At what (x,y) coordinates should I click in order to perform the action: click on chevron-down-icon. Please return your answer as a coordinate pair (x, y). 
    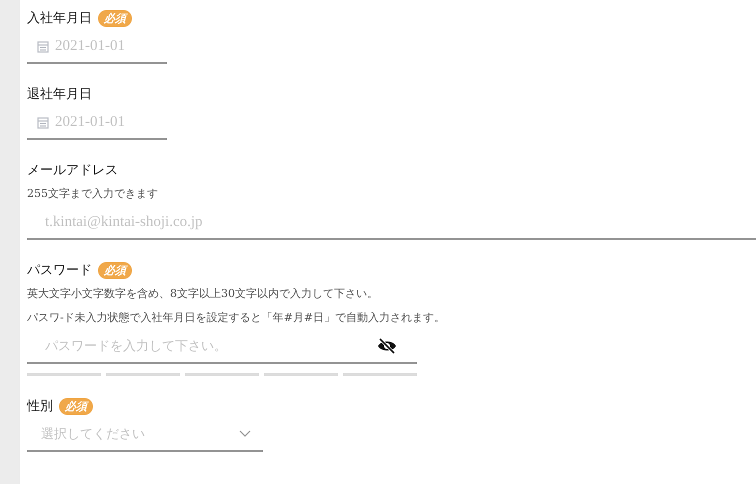
    Looking at the image, I should click on (245, 434).